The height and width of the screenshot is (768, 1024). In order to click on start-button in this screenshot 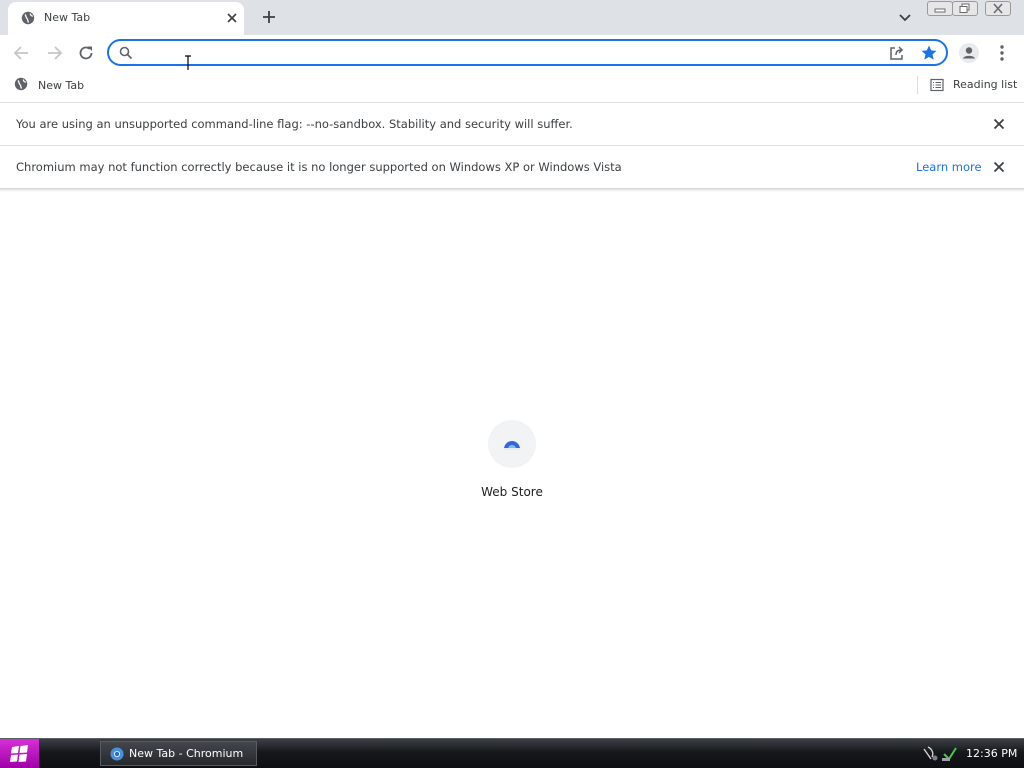, I will do `click(19, 753)`.